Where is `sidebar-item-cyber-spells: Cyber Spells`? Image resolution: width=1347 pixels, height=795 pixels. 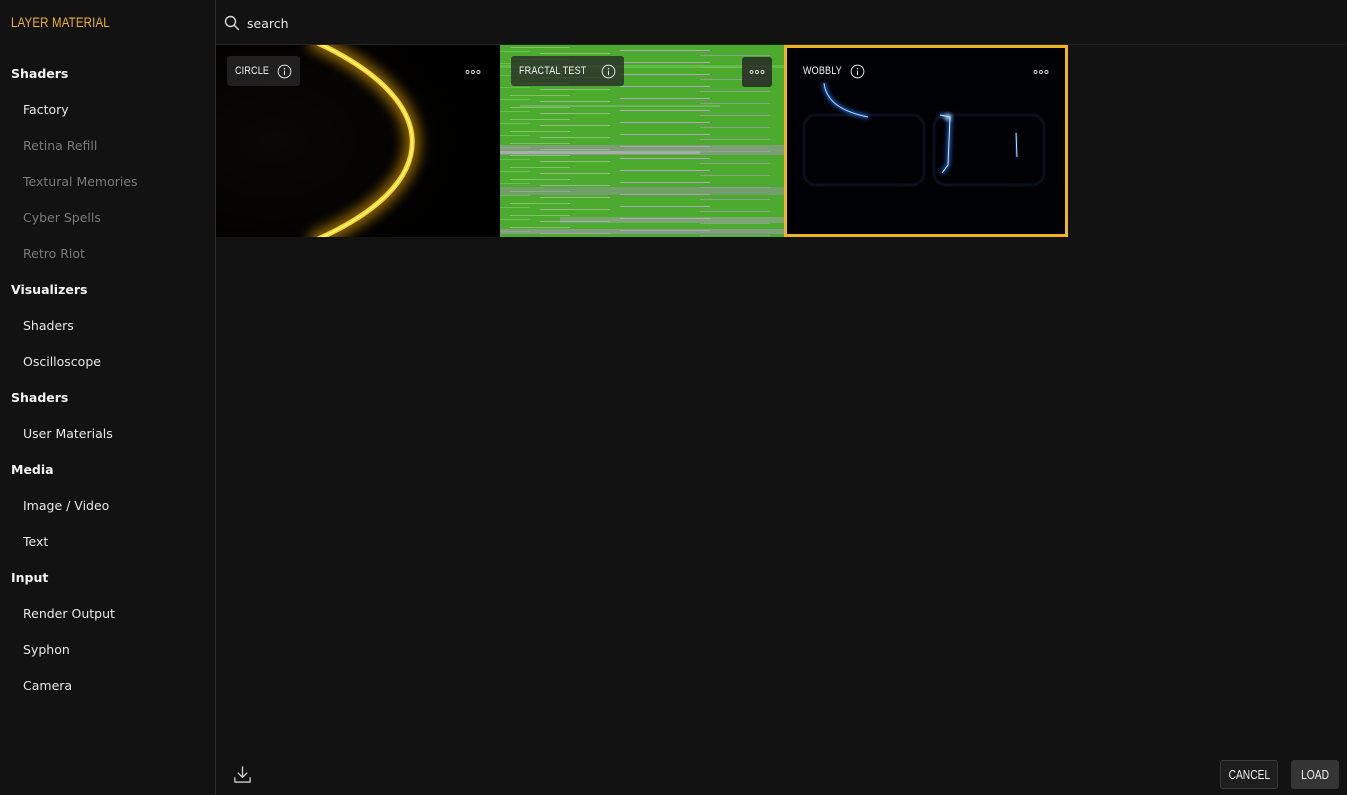 sidebar-item-cyber-spells: Cyber Spells is located at coordinates (107, 218).